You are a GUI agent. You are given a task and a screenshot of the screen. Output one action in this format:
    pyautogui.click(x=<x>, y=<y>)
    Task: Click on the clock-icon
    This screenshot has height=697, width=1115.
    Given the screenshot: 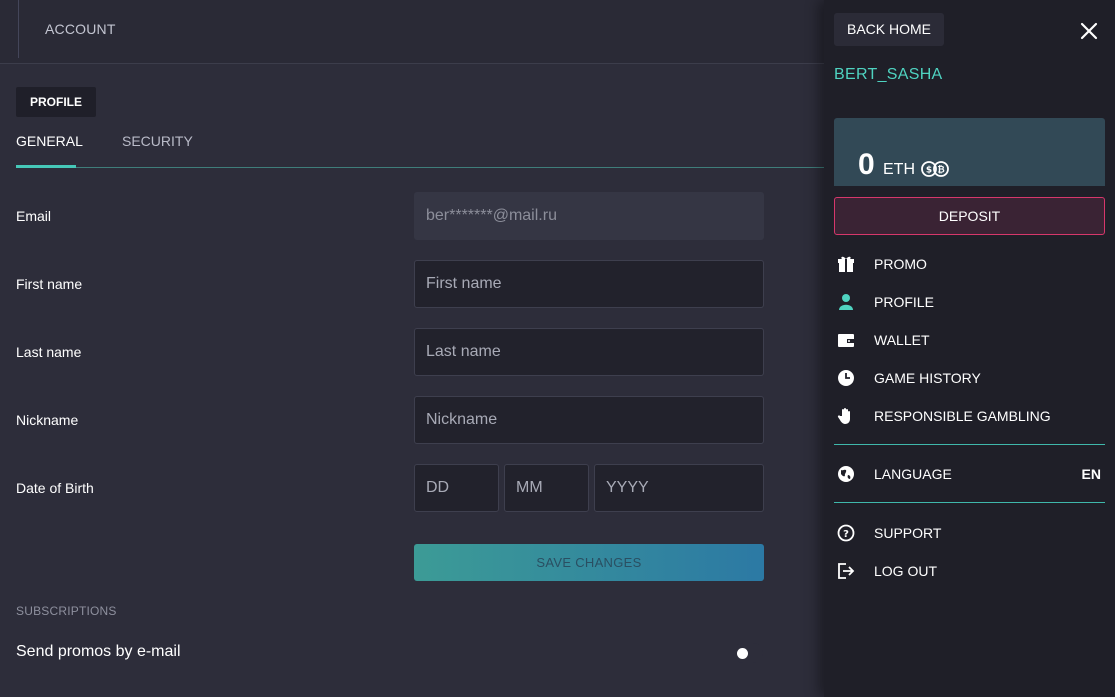 What is the action you would take?
    pyautogui.click(x=846, y=378)
    